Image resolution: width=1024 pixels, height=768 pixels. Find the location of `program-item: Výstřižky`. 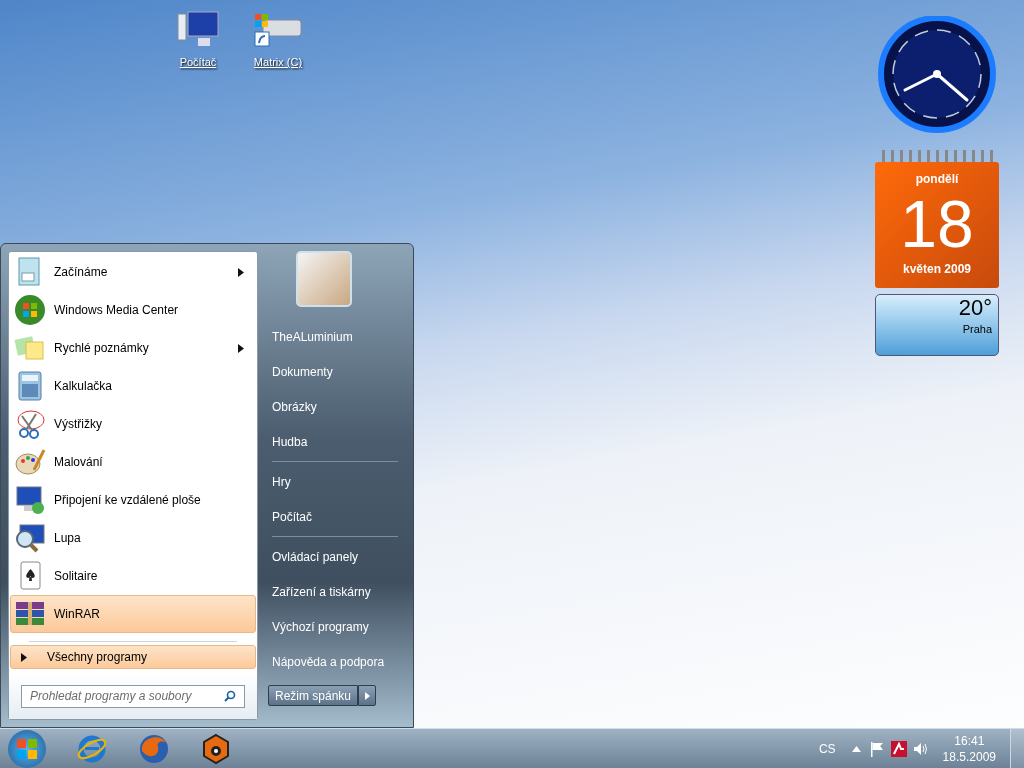

program-item: Výstřižky is located at coordinates (133, 424).